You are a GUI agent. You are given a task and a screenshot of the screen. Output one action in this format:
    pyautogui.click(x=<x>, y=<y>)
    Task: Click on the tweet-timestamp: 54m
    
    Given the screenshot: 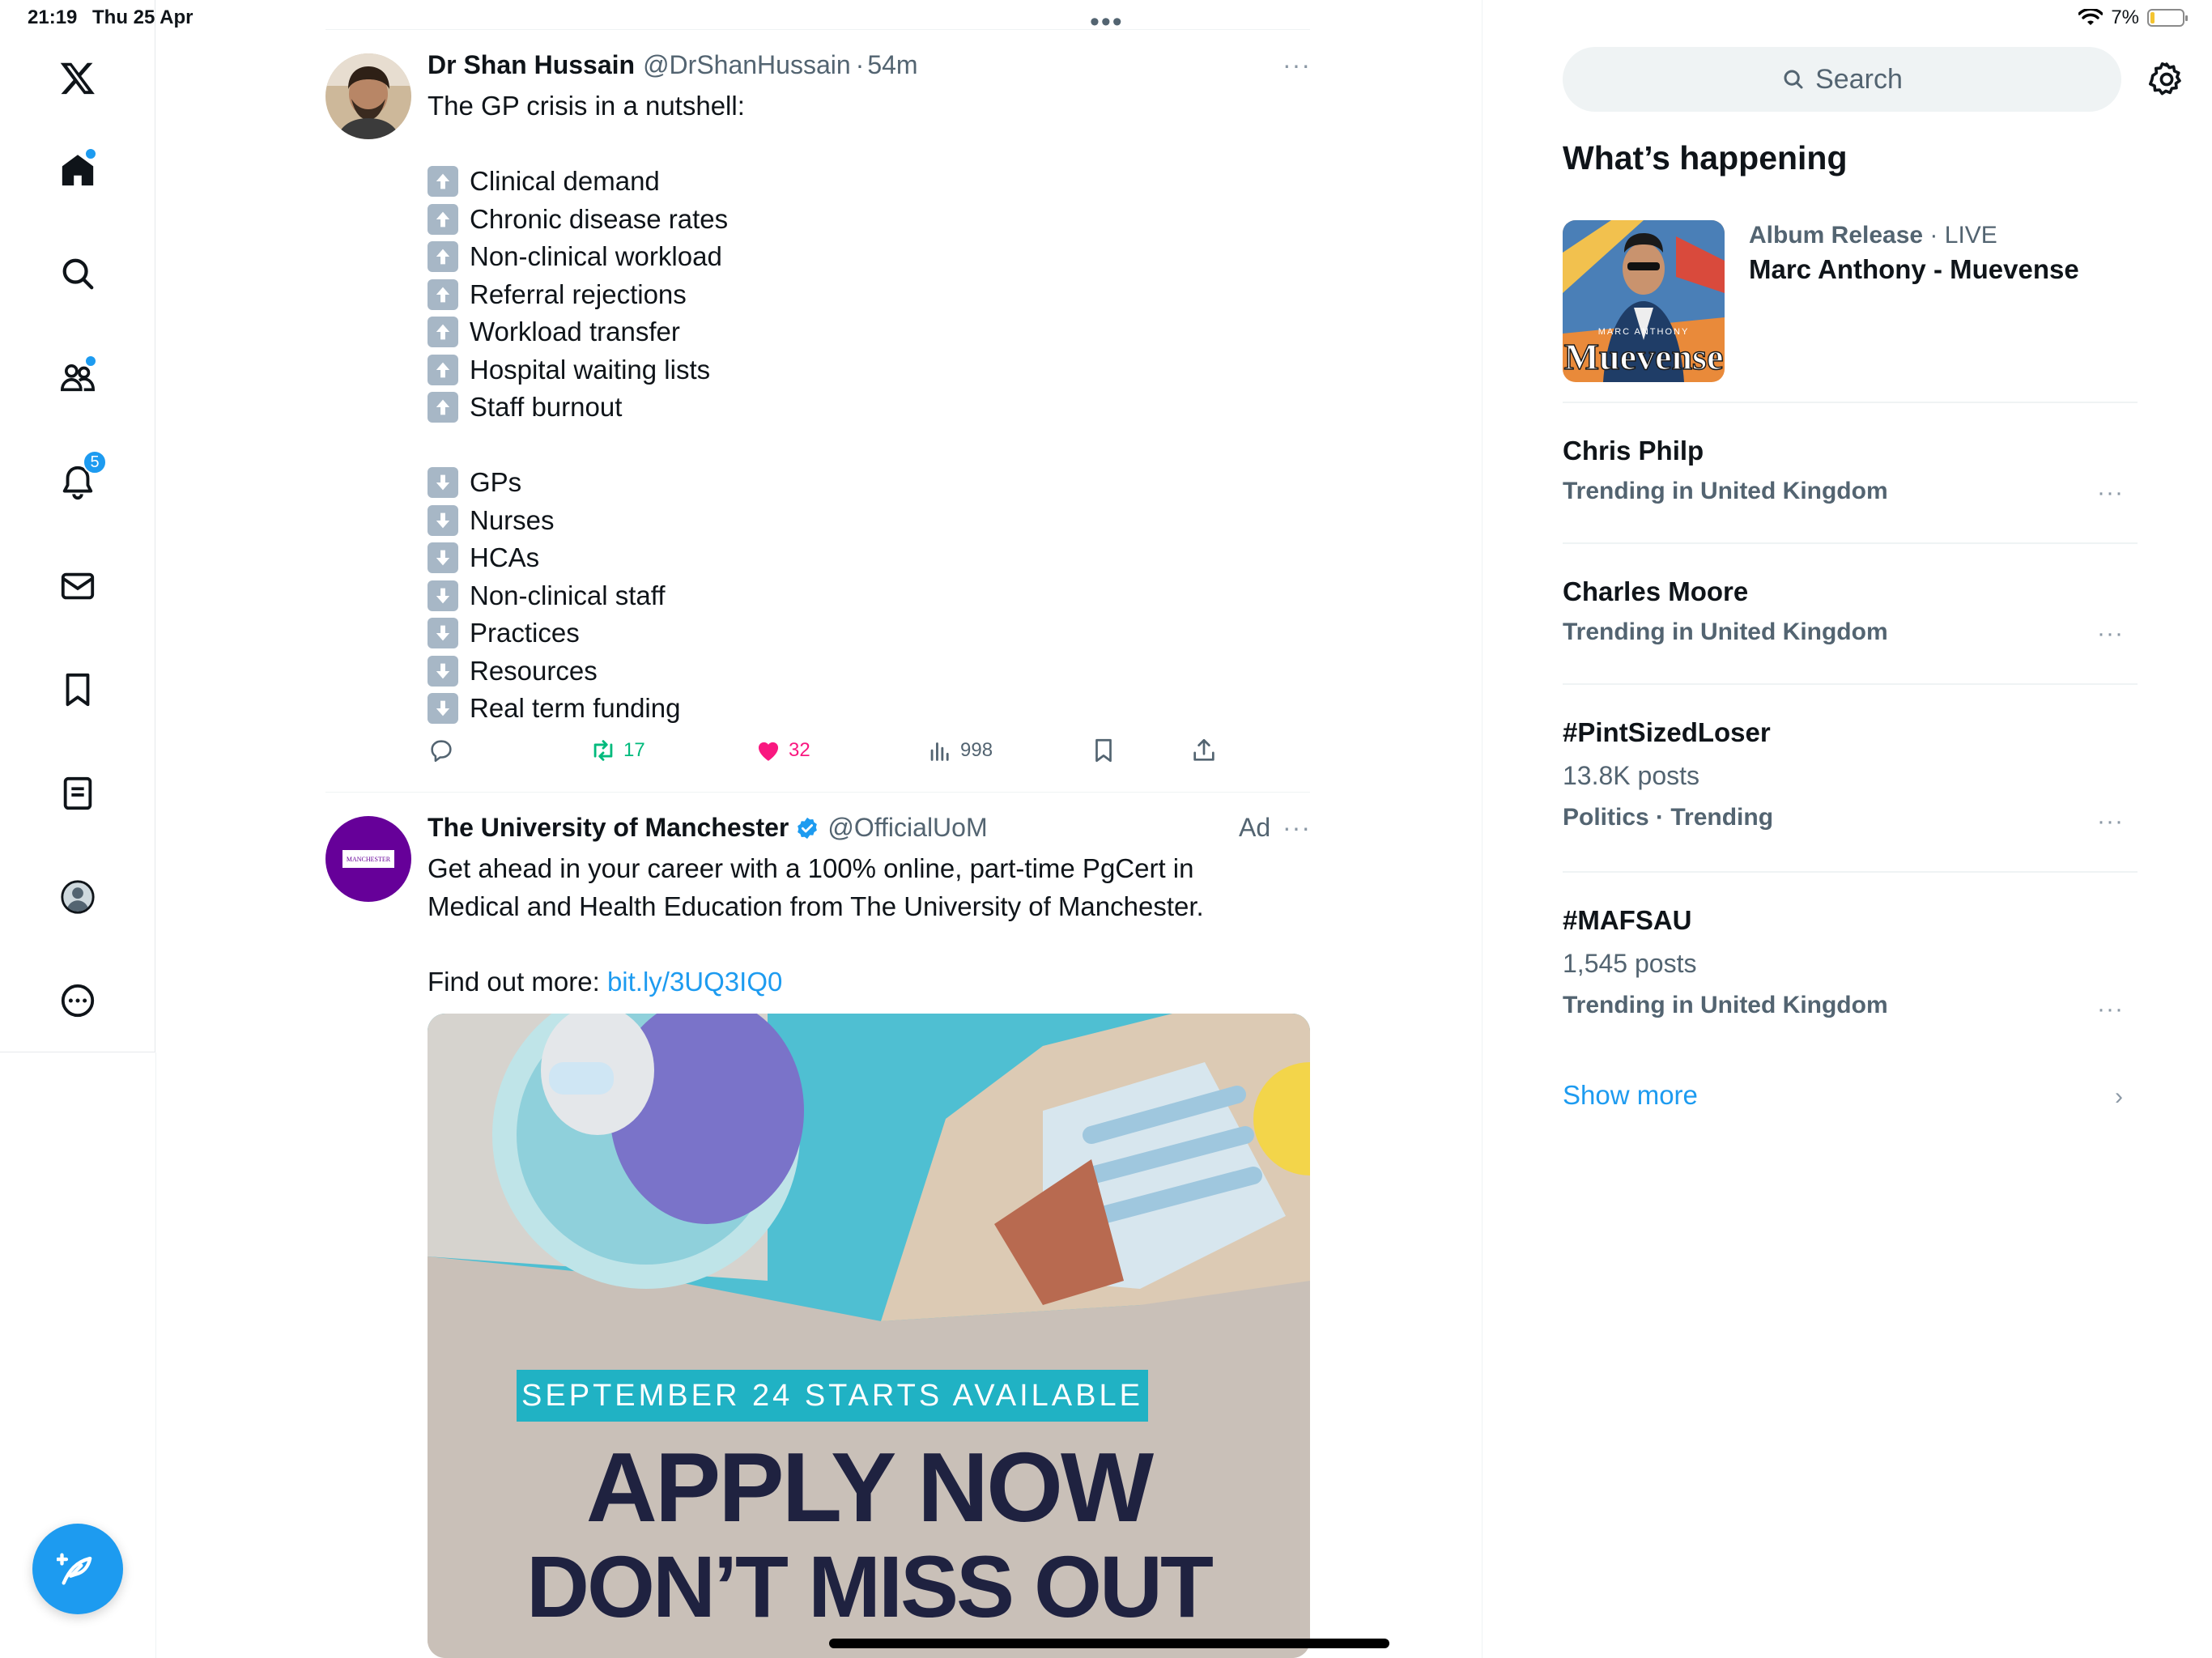 What is the action you would take?
    pyautogui.click(x=892, y=65)
    